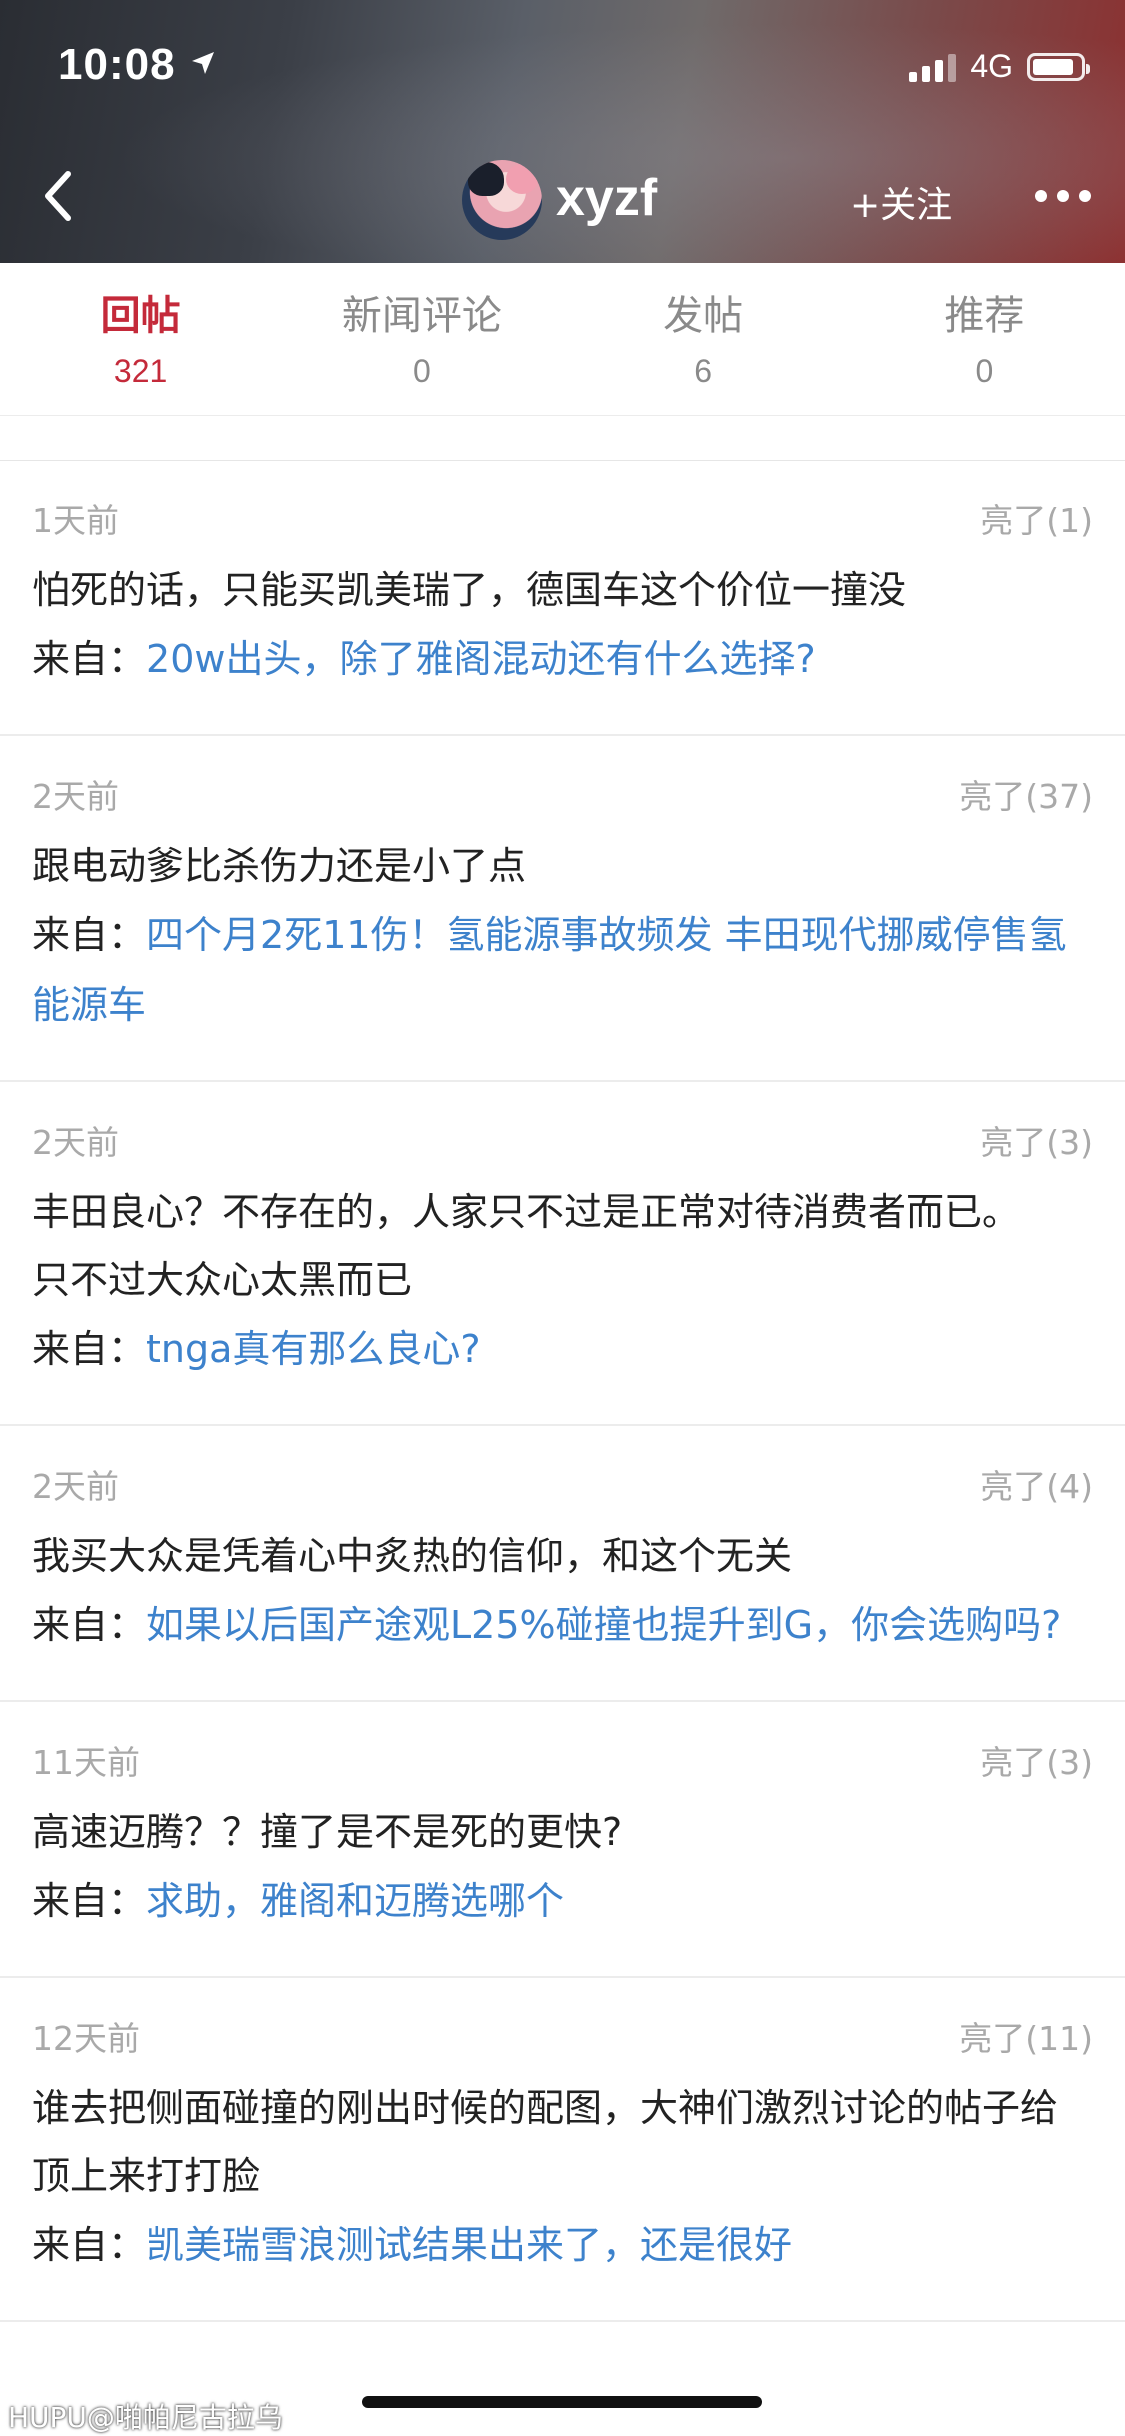 This screenshot has width=1125, height=2436. What do you see at coordinates (562, 131) in the screenshot?
I see `profile-header: 10:08 4G xyzf +关注` at bounding box center [562, 131].